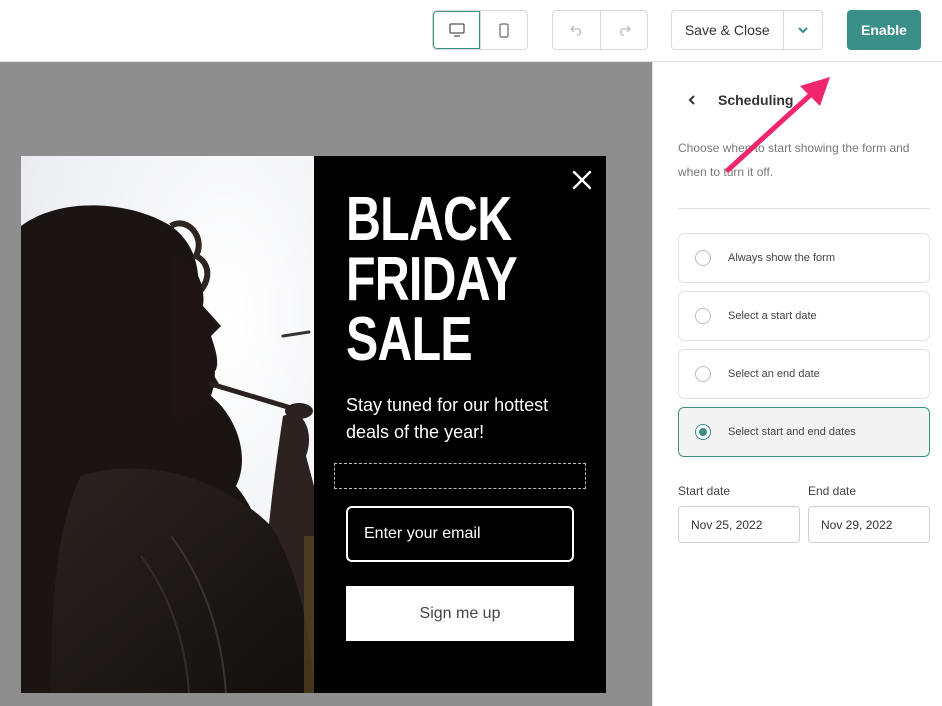 The height and width of the screenshot is (706, 942). I want to click on schedule-option-start: Select a start date, so click(804, 316).